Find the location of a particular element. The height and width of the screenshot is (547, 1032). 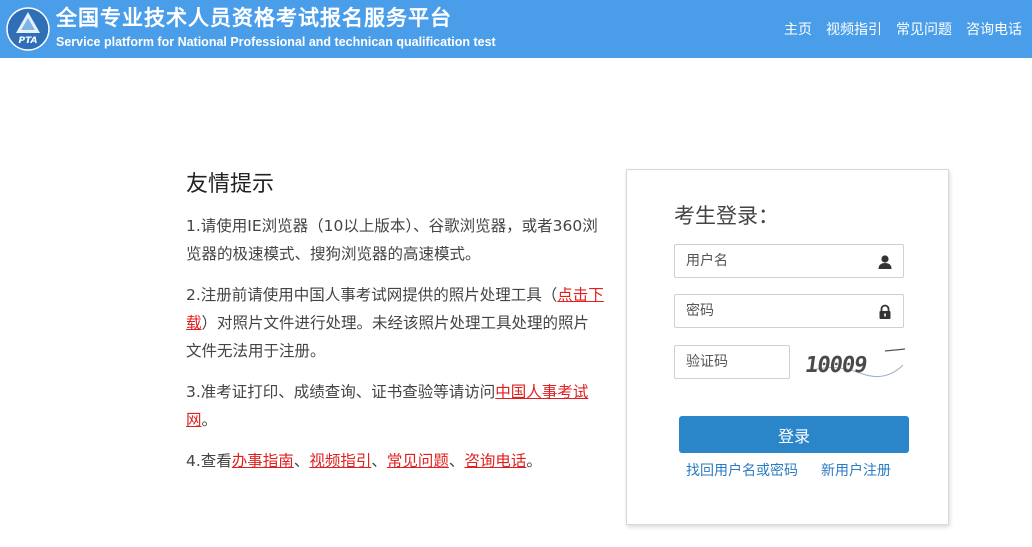

tip-4-text-a: 4.查看 is located at coordinates (209, 461).